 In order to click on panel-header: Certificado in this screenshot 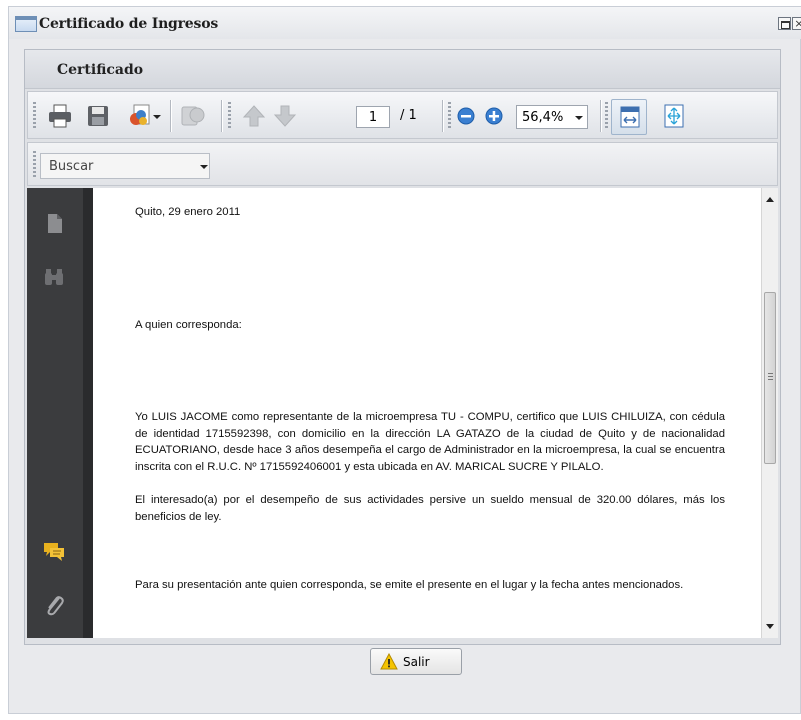, I will do `click(402, 69)`.